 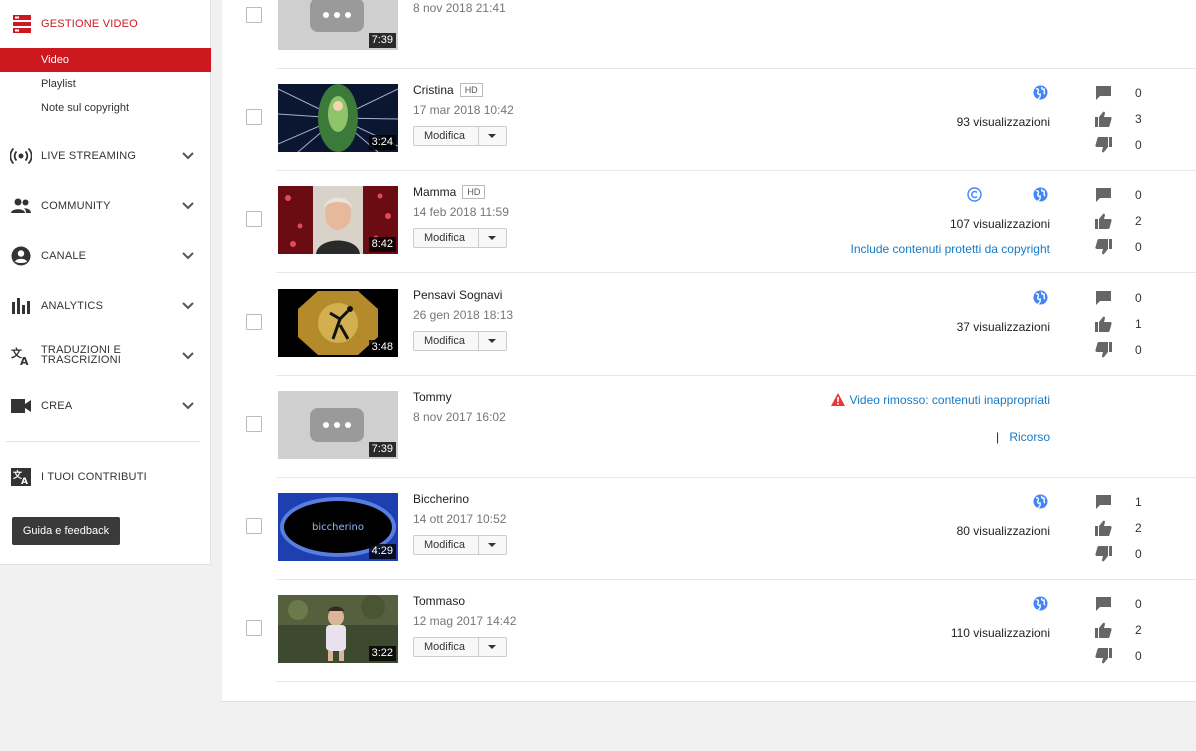 I want to click on sidebar-section-analytics: ANALYTICS, so click(x=105, y=306).